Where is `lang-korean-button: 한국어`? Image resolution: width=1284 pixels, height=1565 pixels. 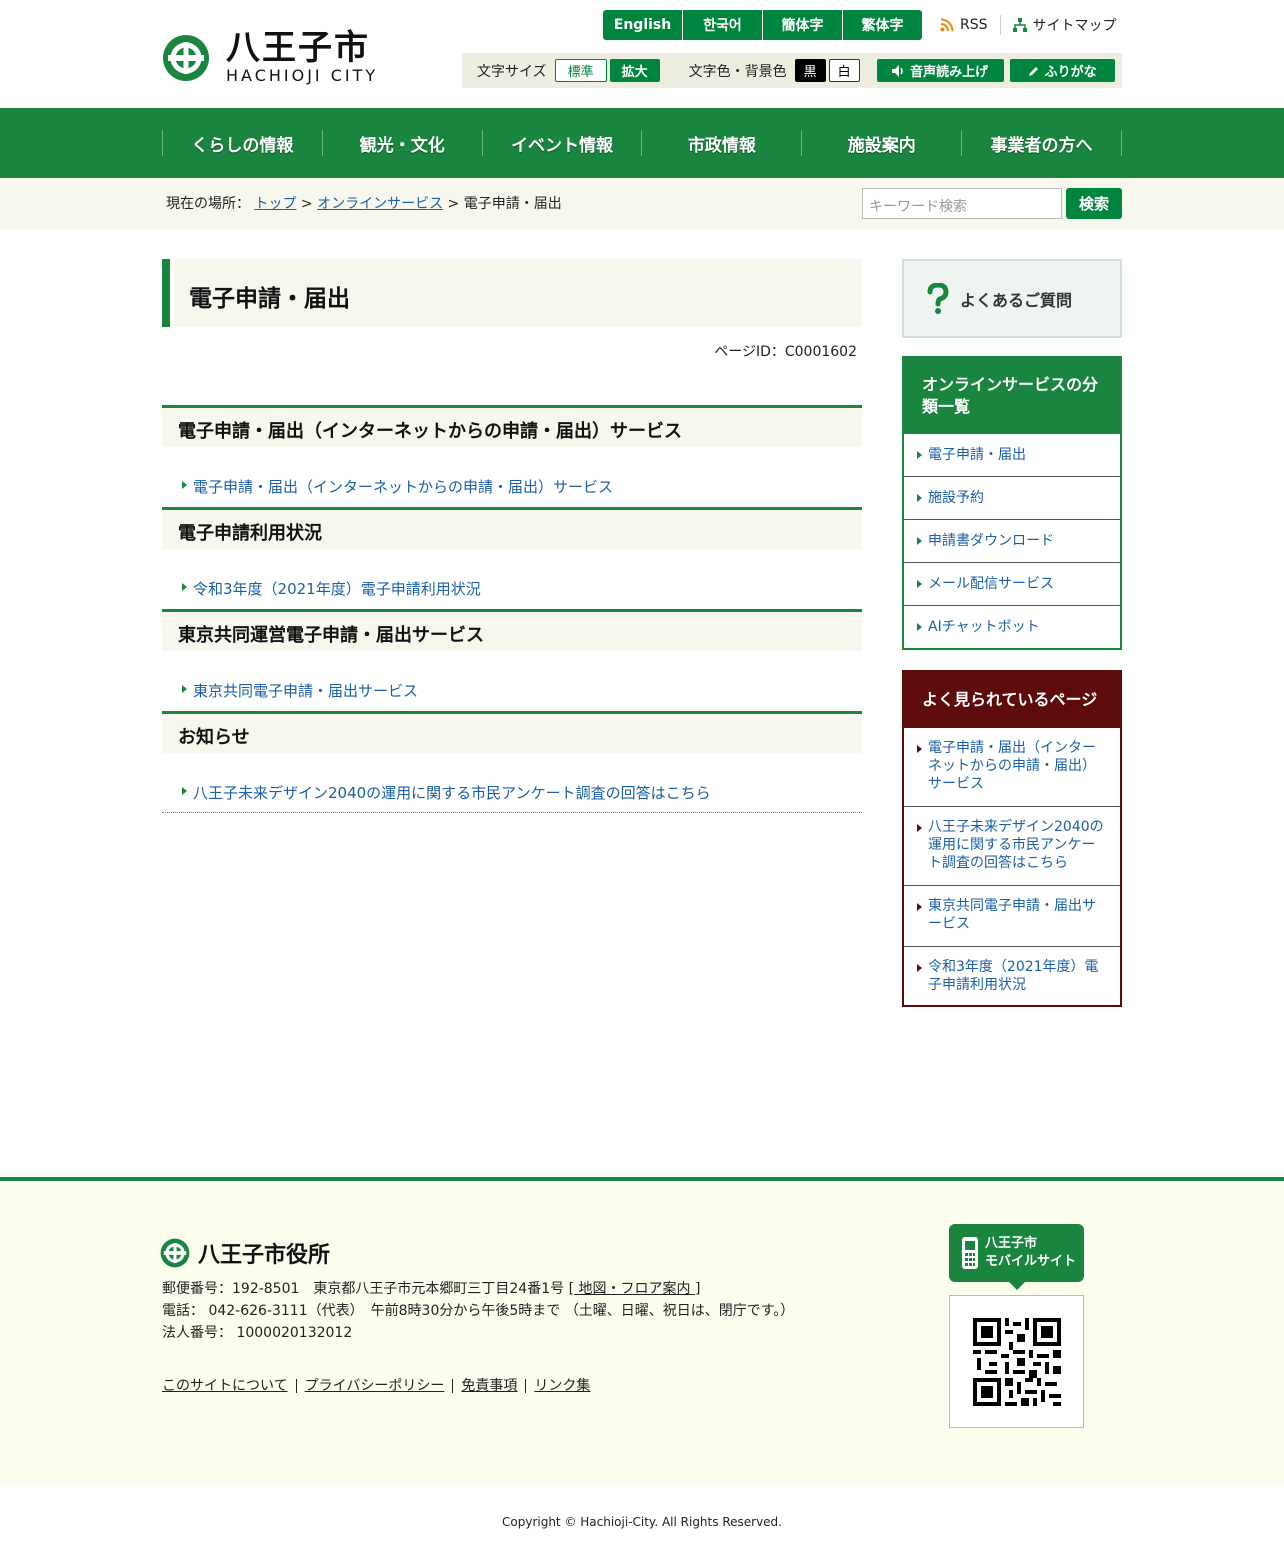
lang-korean-button: 한국어 is located at coordinates (723, 25).